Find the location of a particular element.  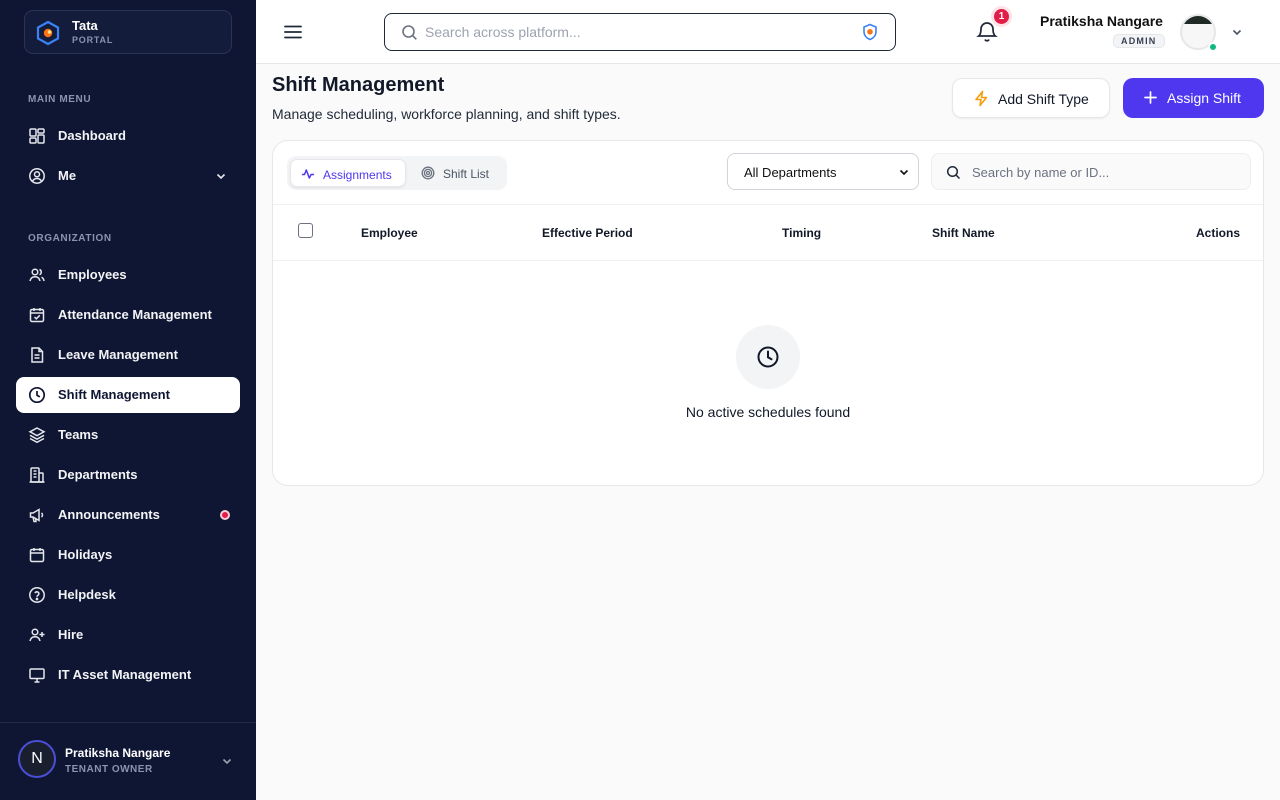

sidebar-item-label: Employees is located at coordinates (92, 274).